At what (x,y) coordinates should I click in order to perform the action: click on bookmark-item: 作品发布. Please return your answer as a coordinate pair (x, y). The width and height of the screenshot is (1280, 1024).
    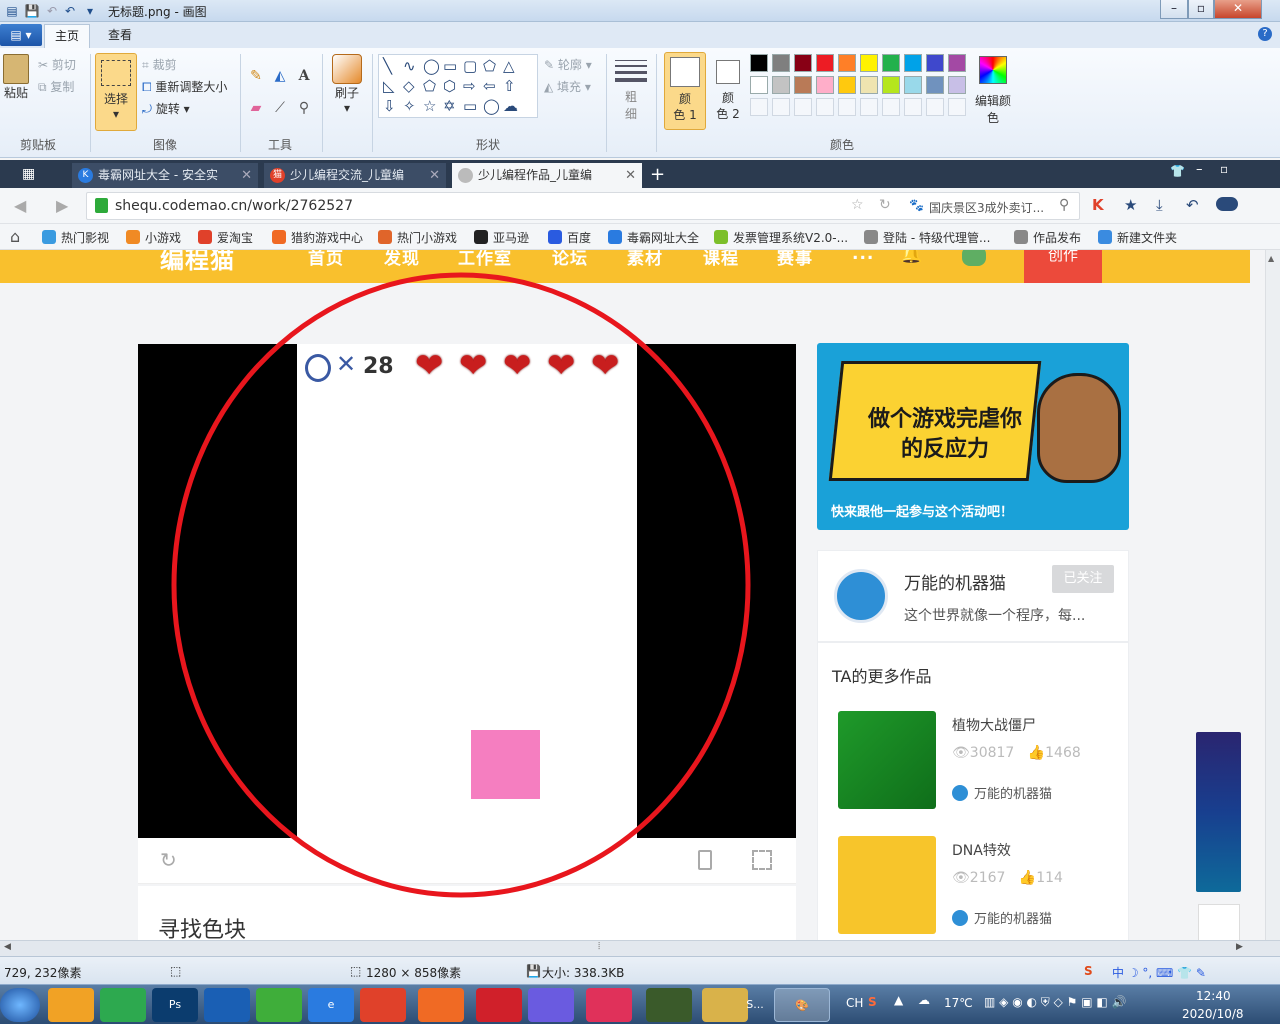
    Looking at the image, I should click on (1047, 237).